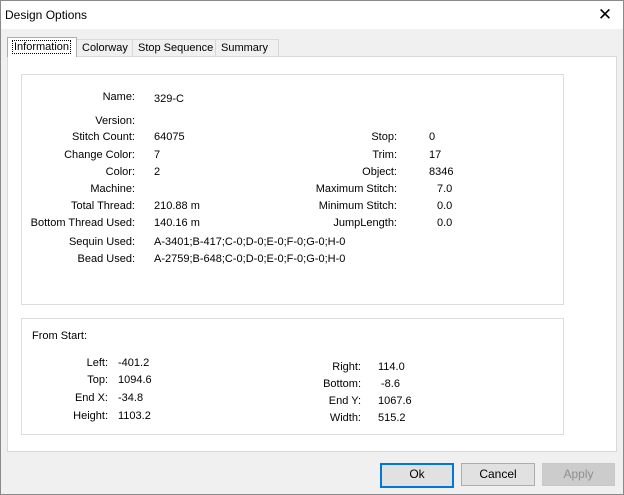  I want to click on total-thread-label: Total Thread:, so click(102, 206).